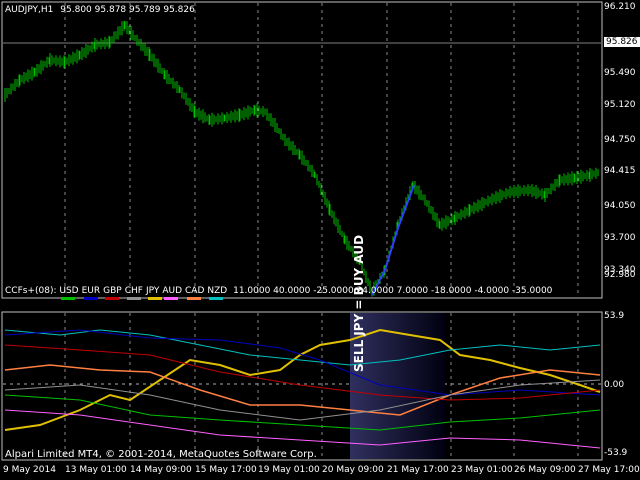  I want to click on legend-item-gbp: GBP, so click(112, 293).